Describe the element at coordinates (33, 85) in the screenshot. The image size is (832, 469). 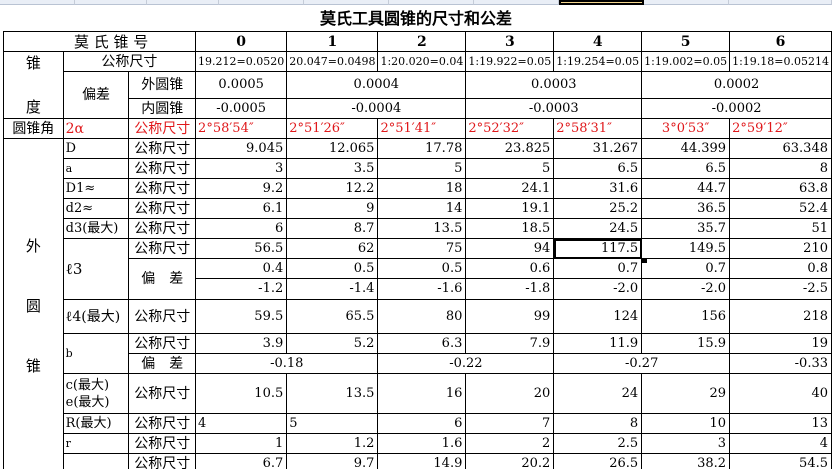
I see `side-label-cone: 锥 度` at that location.